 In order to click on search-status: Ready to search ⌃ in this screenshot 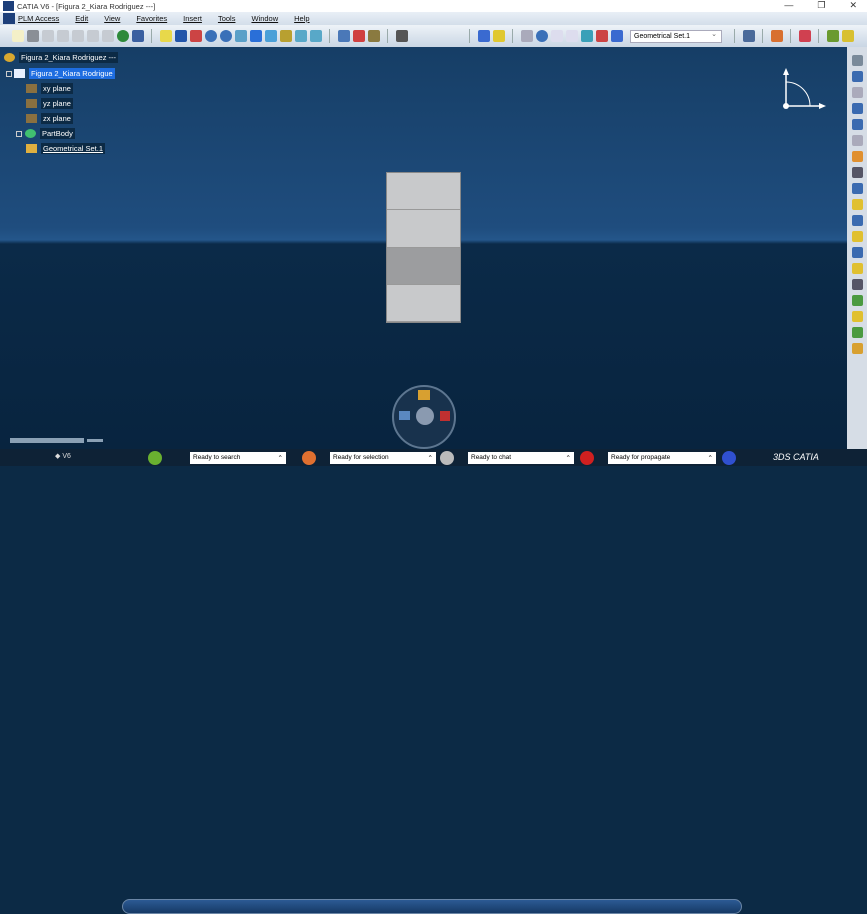, I will do `click(217, 457)`.